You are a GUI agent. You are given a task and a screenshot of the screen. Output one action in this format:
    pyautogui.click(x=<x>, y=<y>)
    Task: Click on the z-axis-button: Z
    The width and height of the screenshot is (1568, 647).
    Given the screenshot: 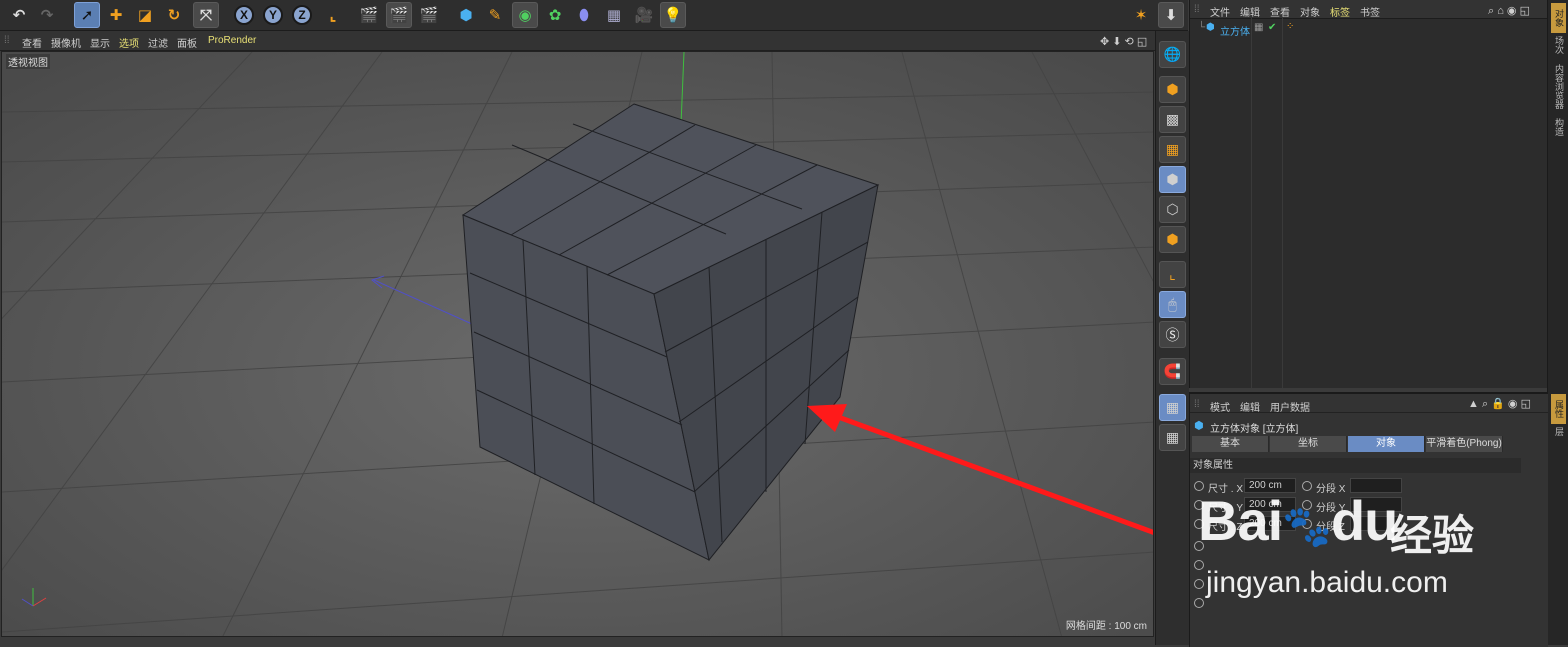 What is the action you would take?
    pyautogui.click(x=302, y=15)
    